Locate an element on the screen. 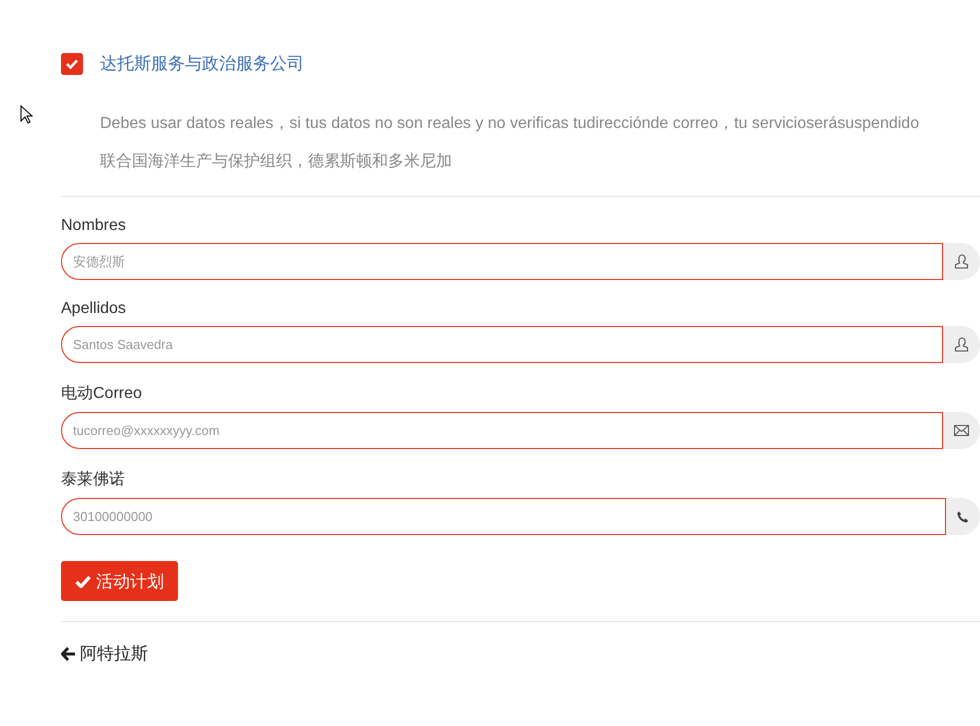  field-label: 泰莱佛诺 is located at coordinates (93, 480).